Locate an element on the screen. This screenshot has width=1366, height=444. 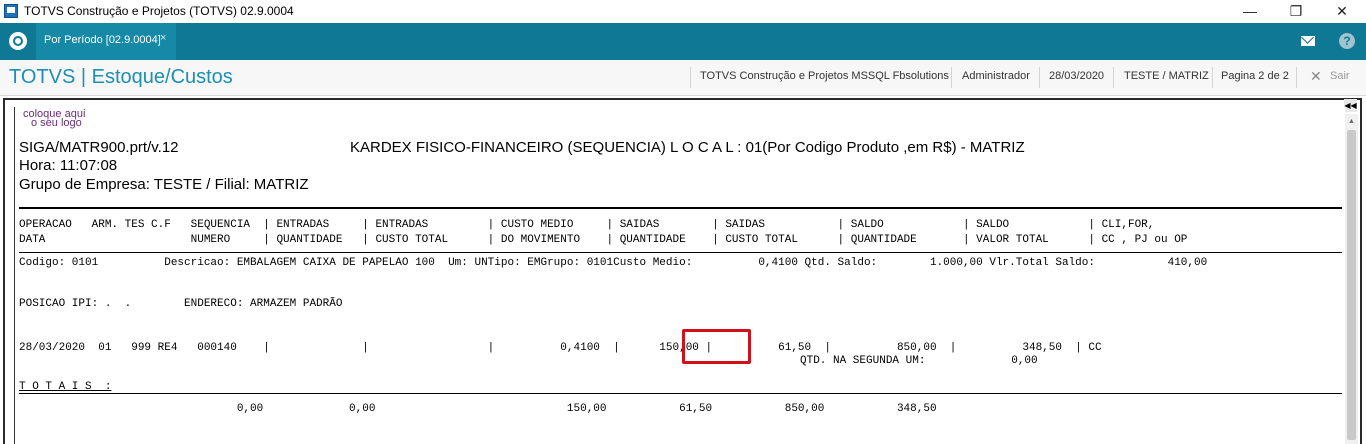
page-indicator: Pagina 2 de 2 is located at coordinates (1255, 76).